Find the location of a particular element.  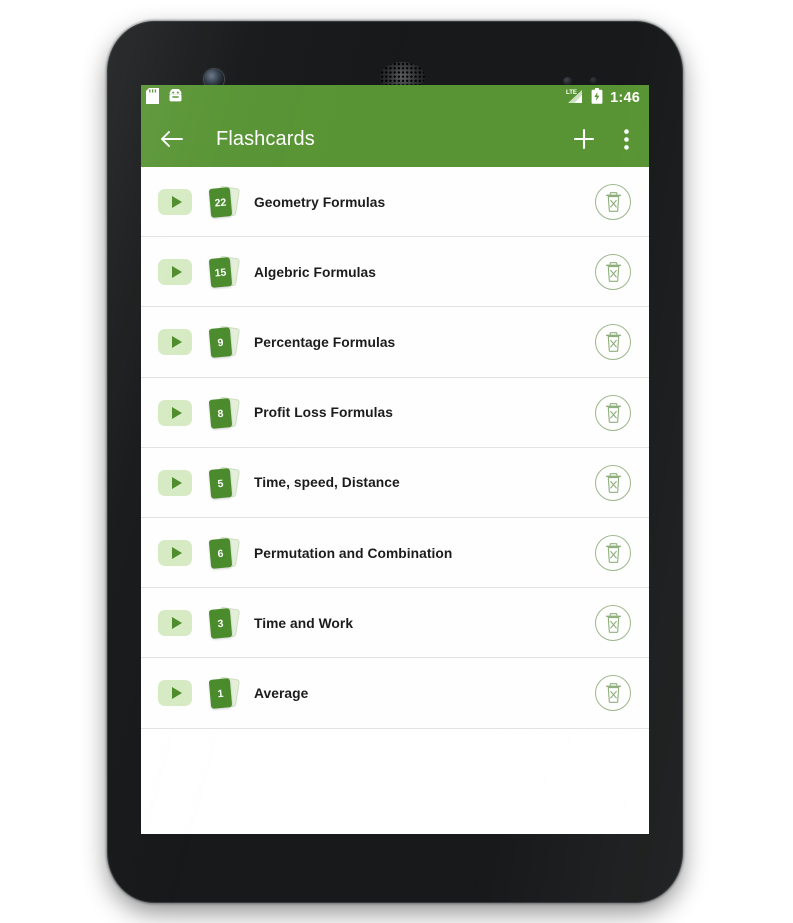

overflow-menu-icon is located at coordinates (626, 139).